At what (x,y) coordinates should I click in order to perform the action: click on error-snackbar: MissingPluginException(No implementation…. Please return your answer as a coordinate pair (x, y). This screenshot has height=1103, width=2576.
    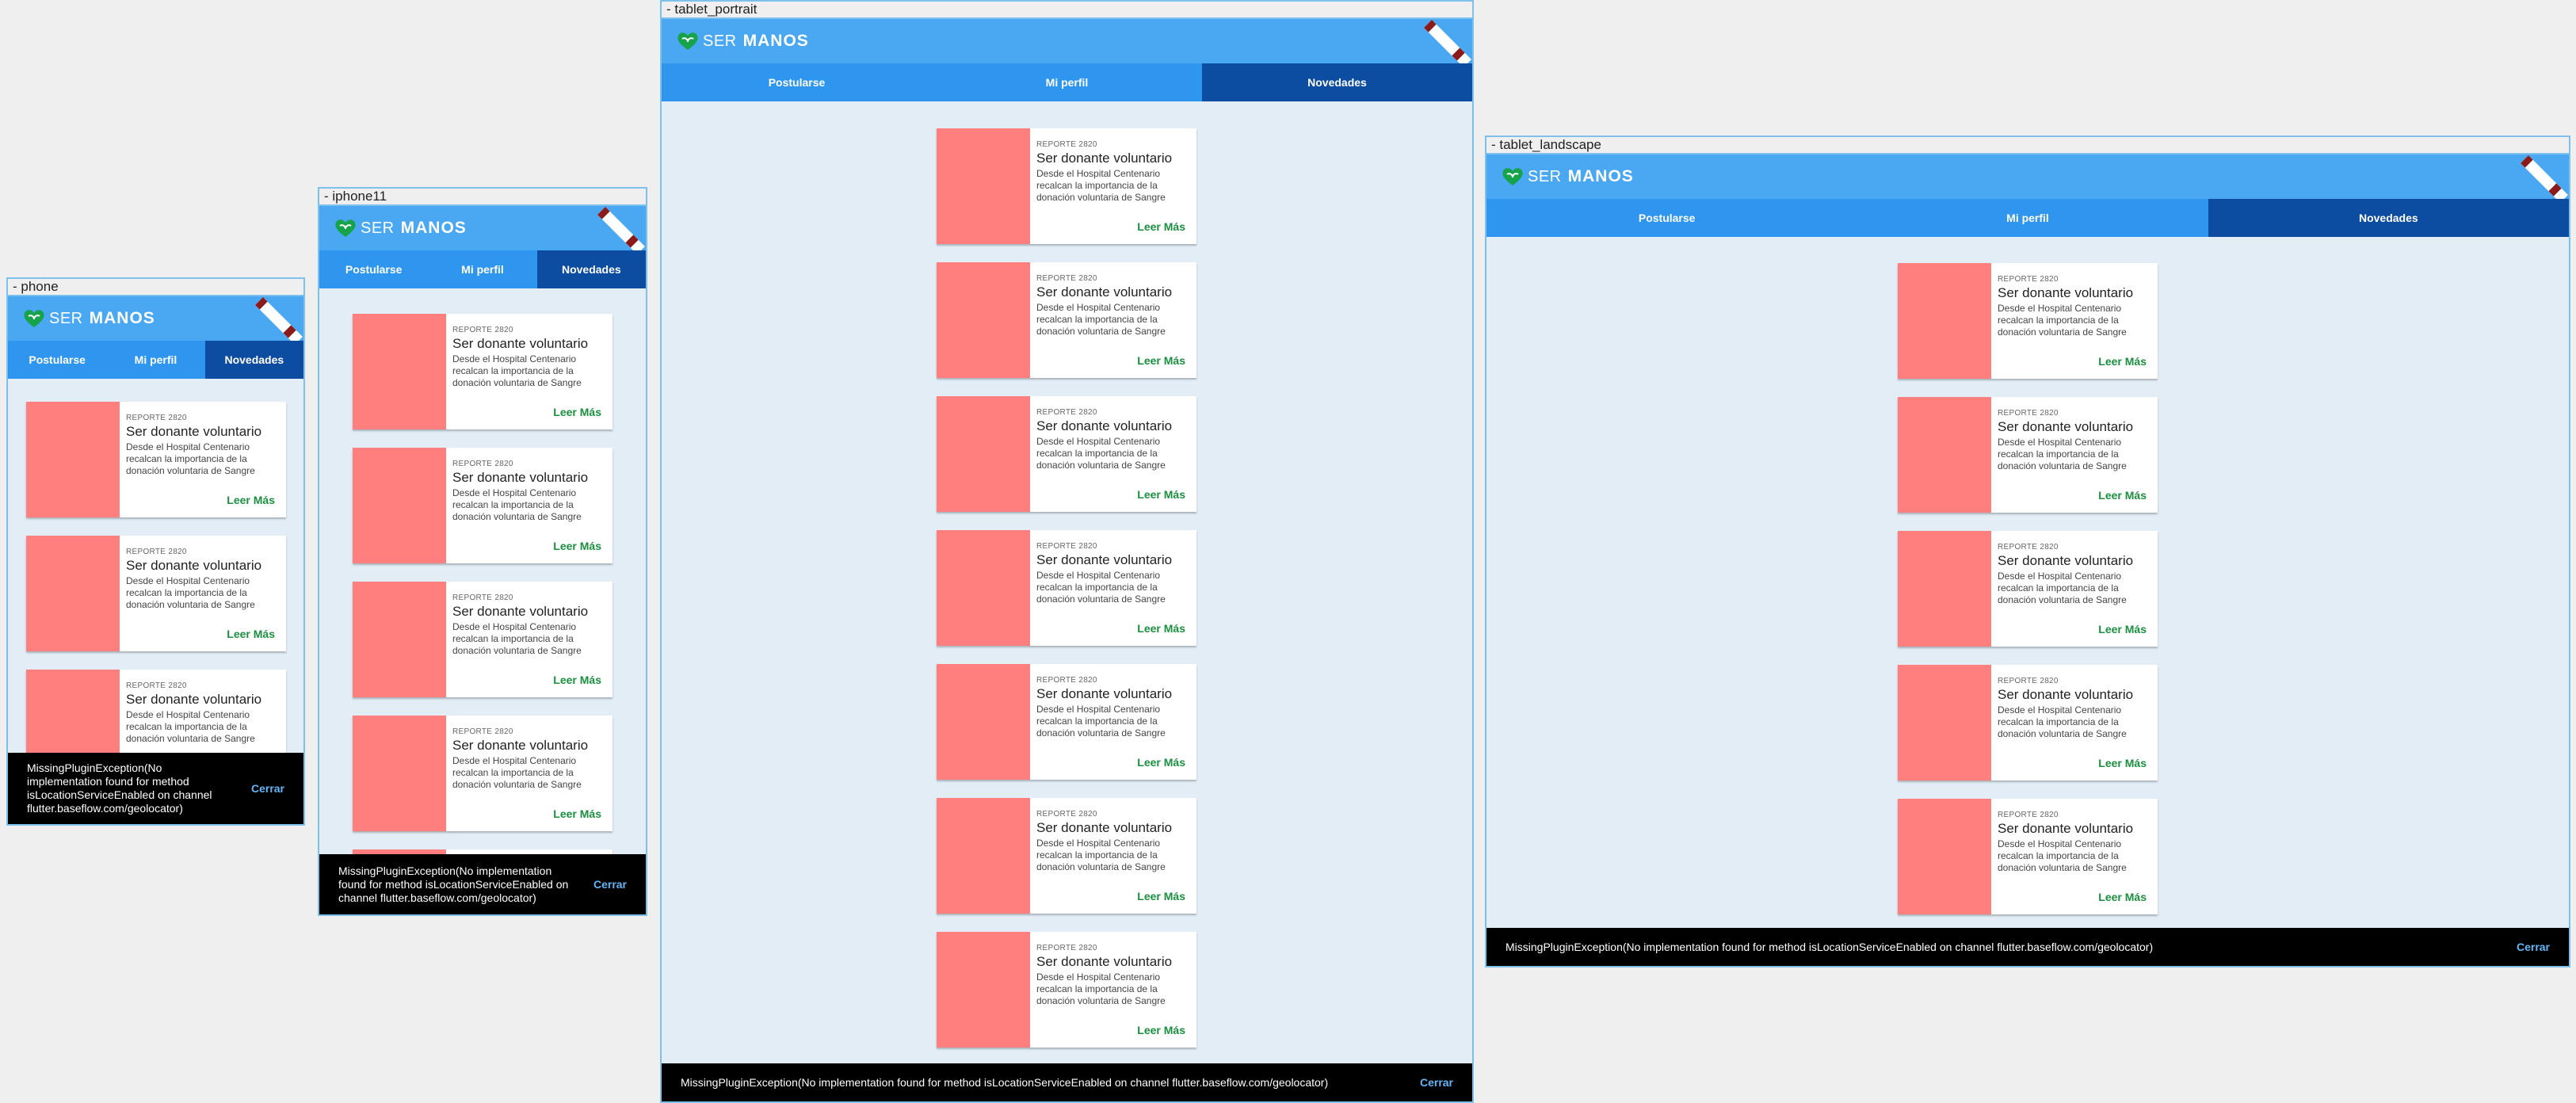
    Looking at the image, I should click on (1067, 1082).